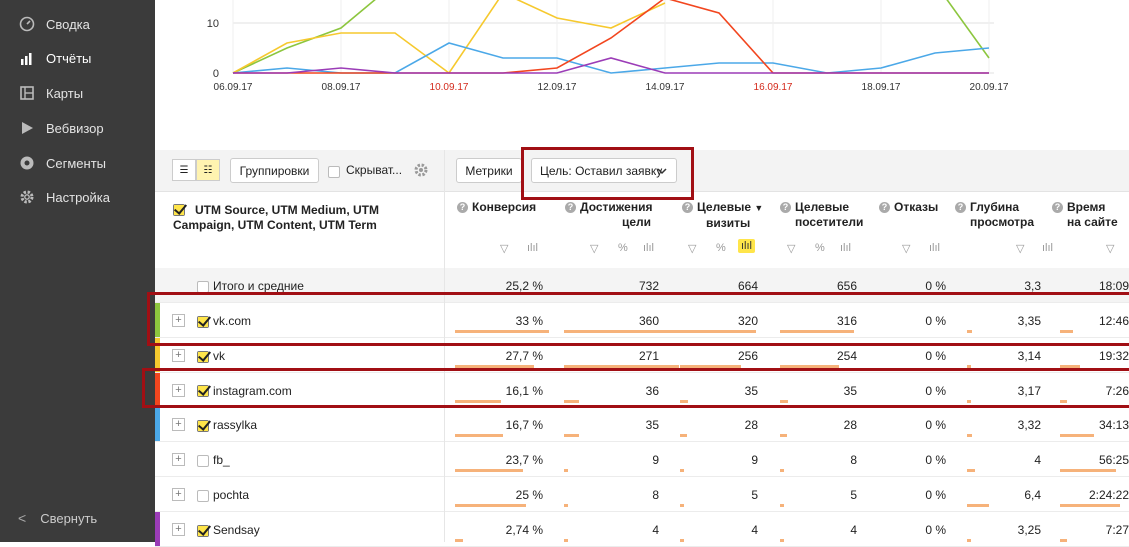 The image size is (1129, 547). What do you see at coordinates (1032, 495) in the screenshot?
I see `table-cell: 6,4` at bounding box center [1032, 495].